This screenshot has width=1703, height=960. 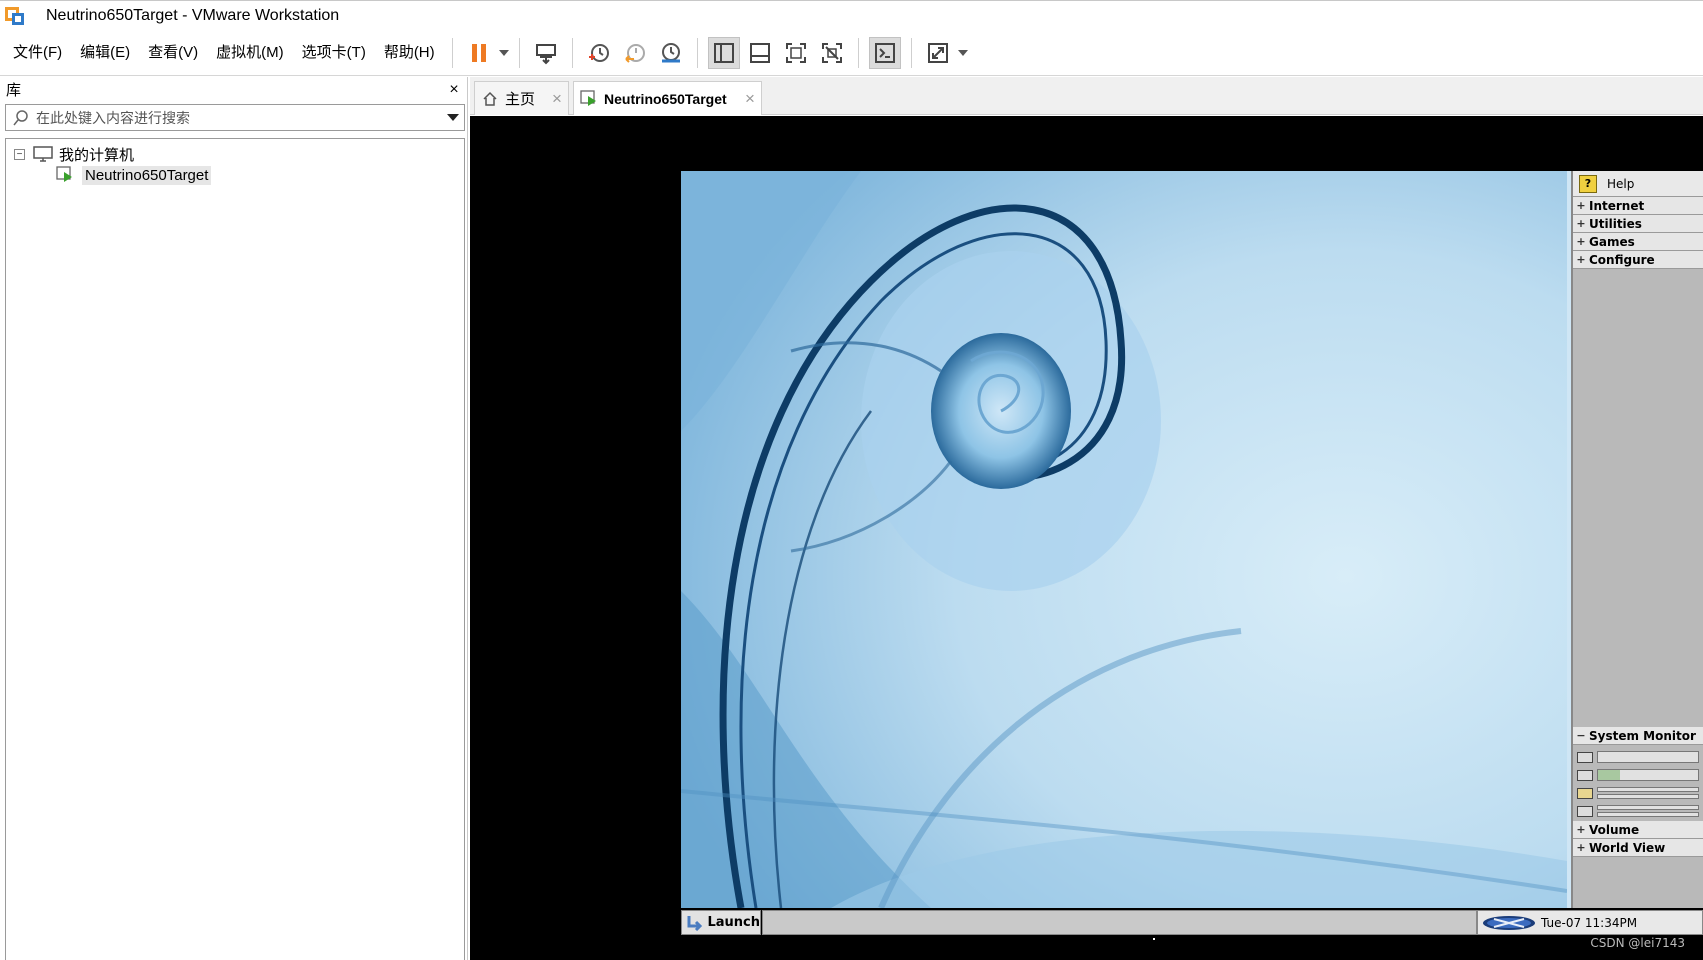 I want to click on guest-group-internet: + Internet, so click(x=1638, y=206).